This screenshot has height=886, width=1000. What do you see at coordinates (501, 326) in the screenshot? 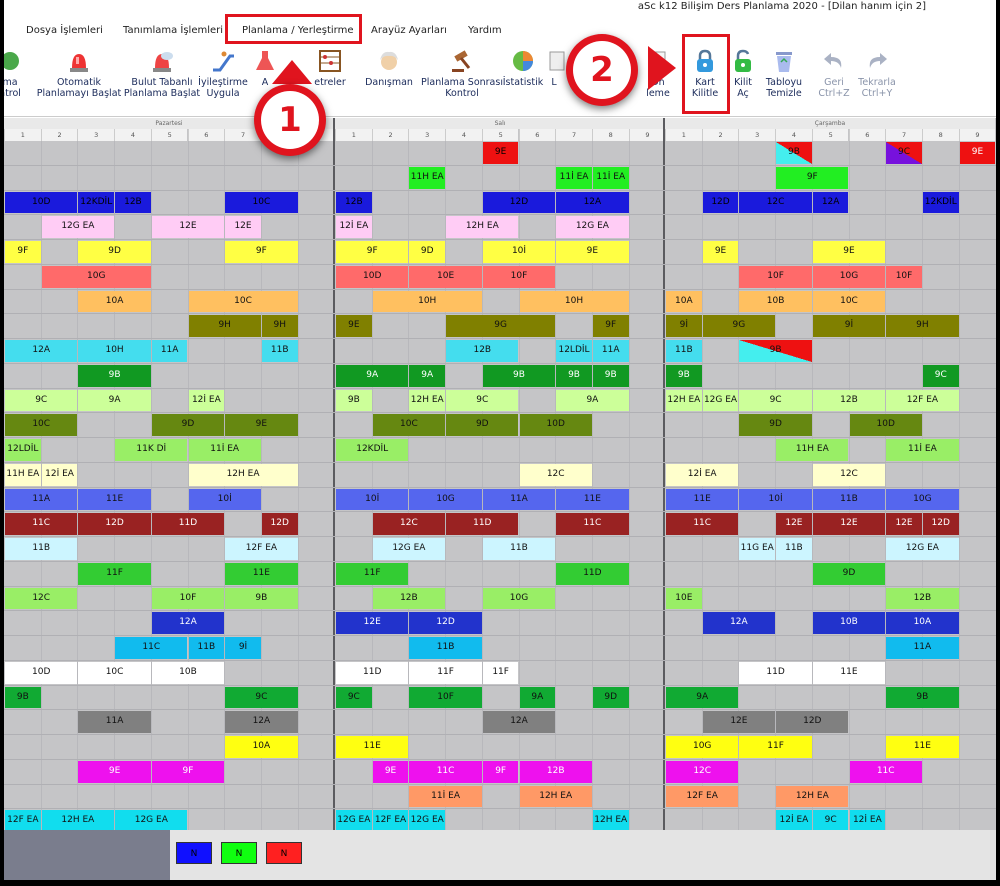
I see `lesson-card: 9G` at bounding box center [501, 326].